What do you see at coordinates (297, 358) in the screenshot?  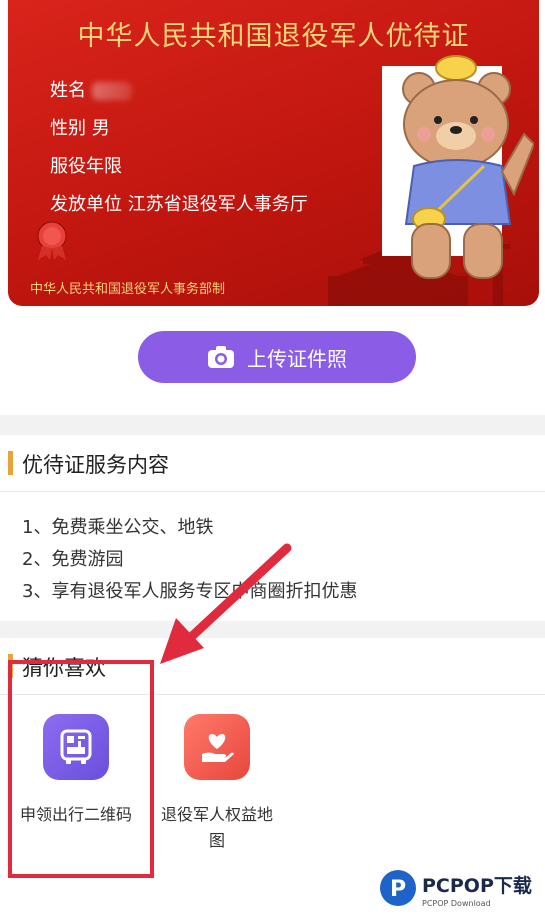 I see `upload-photo-label: 上传证件照` at bounding box center [297, 358].